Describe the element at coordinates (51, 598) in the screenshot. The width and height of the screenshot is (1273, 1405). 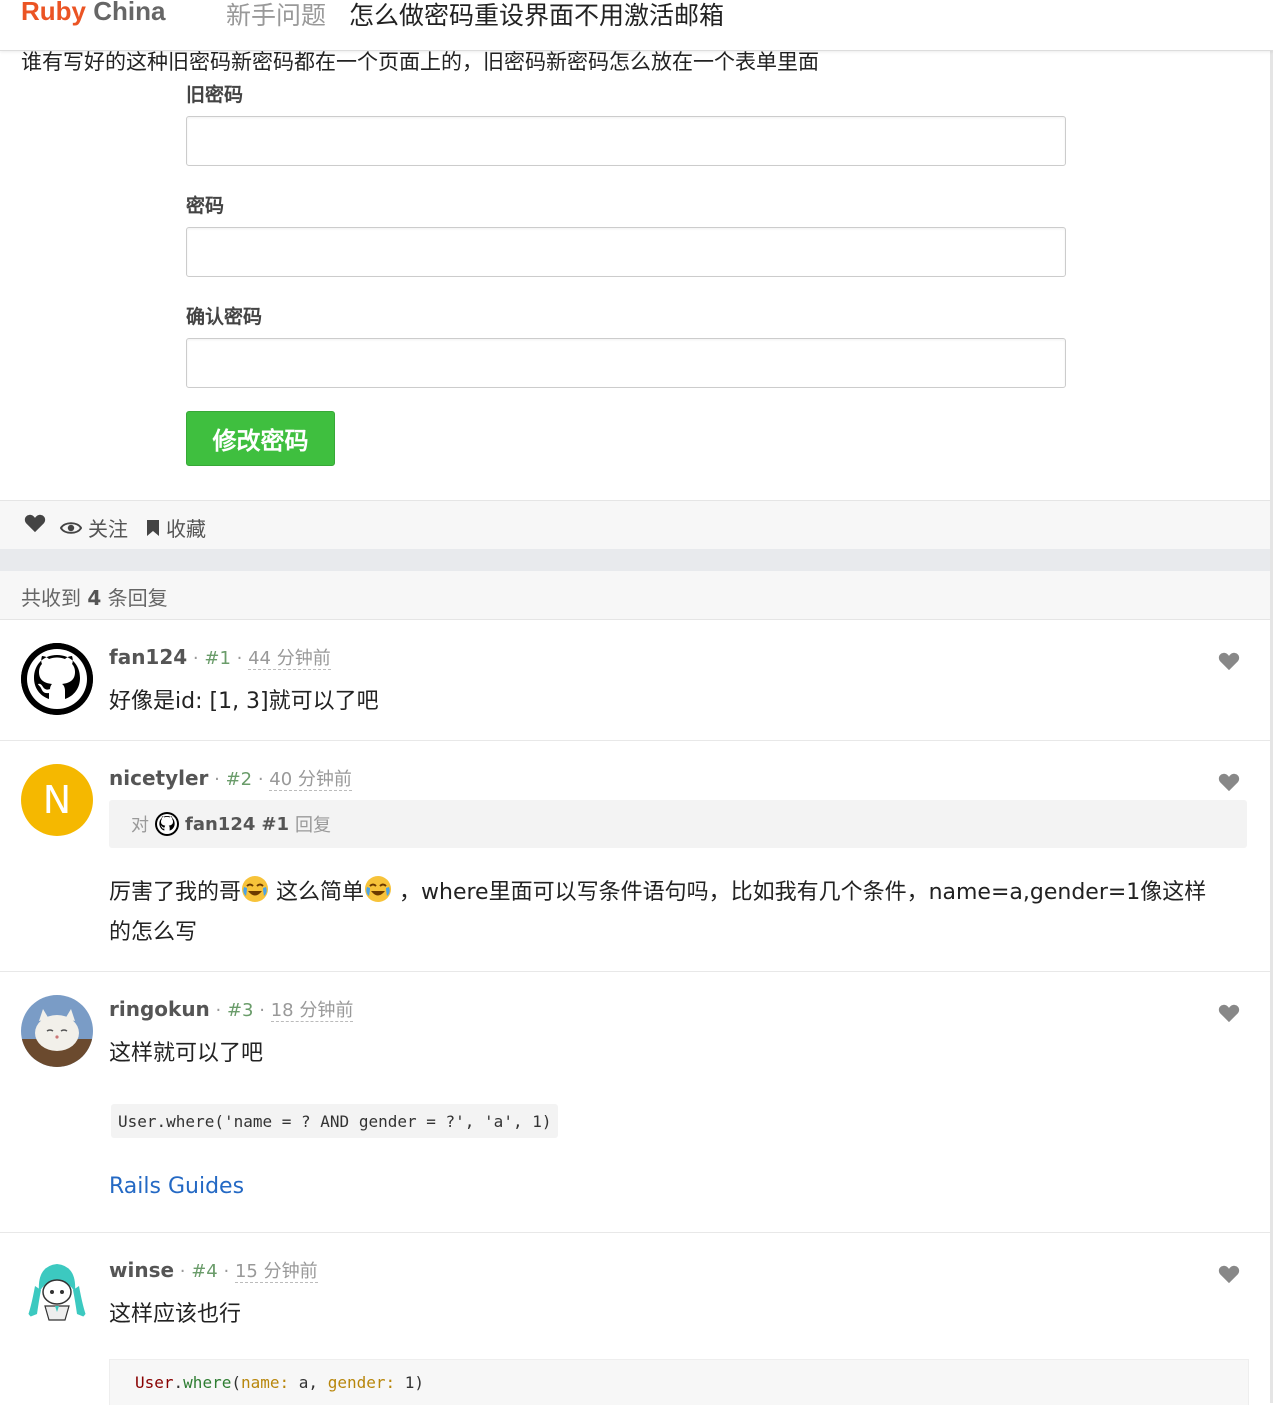
I see `replies-prefix: 共收到` at that location.